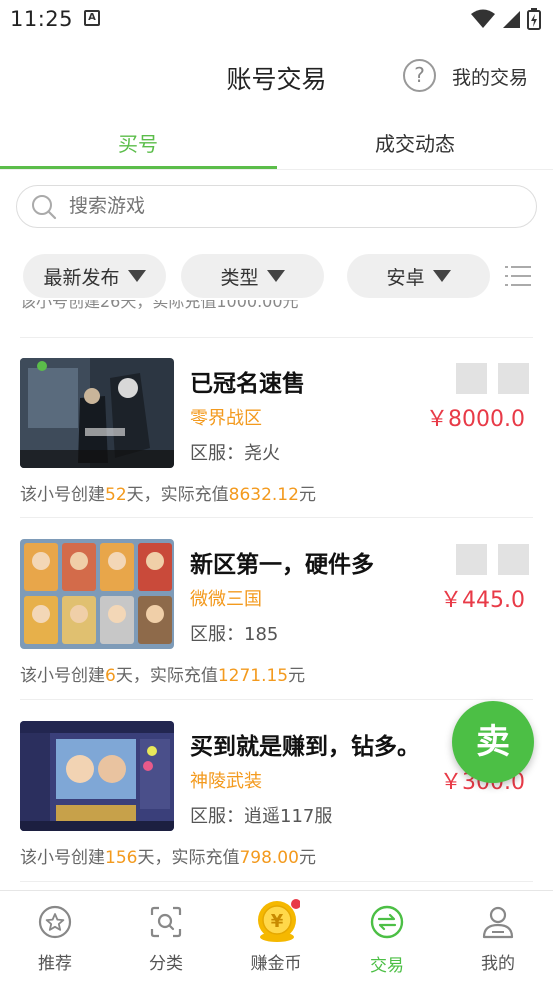 The image size is (553, 983). I want to click on status-icons, so click(506, 19).